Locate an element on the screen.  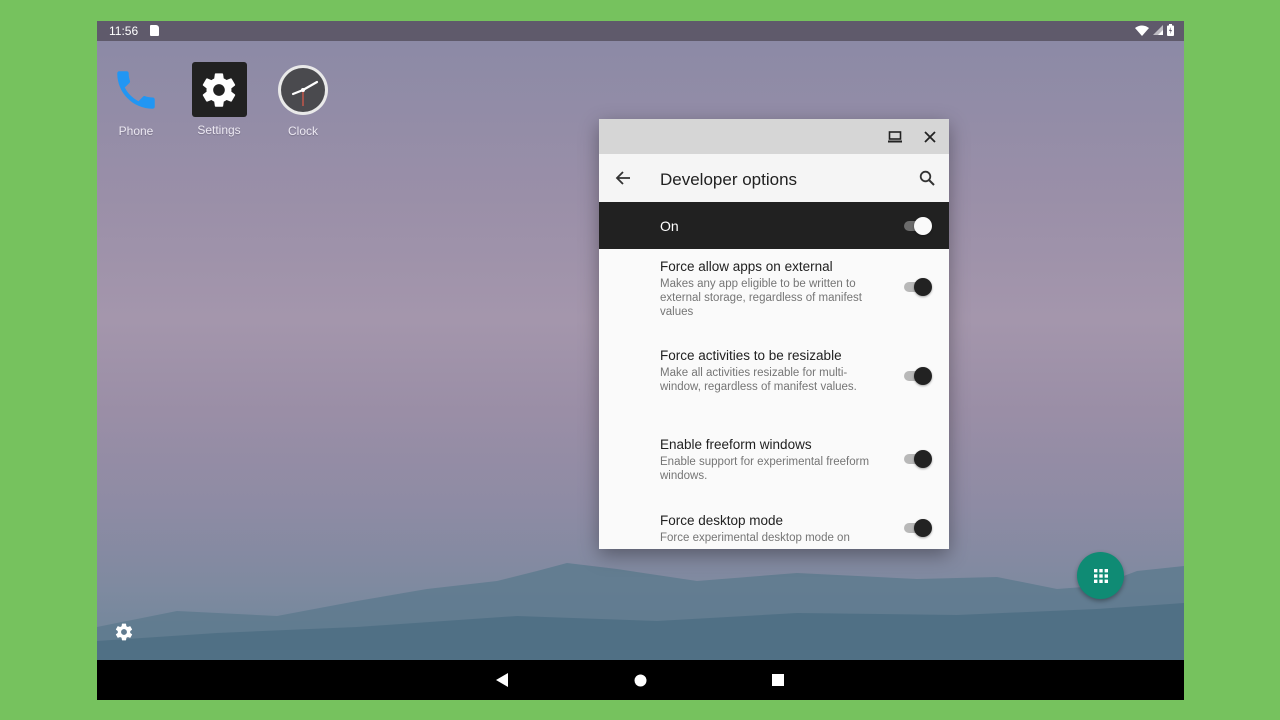
item-summary: Force experimental desktop mode on is located at coordinates (755, 538).